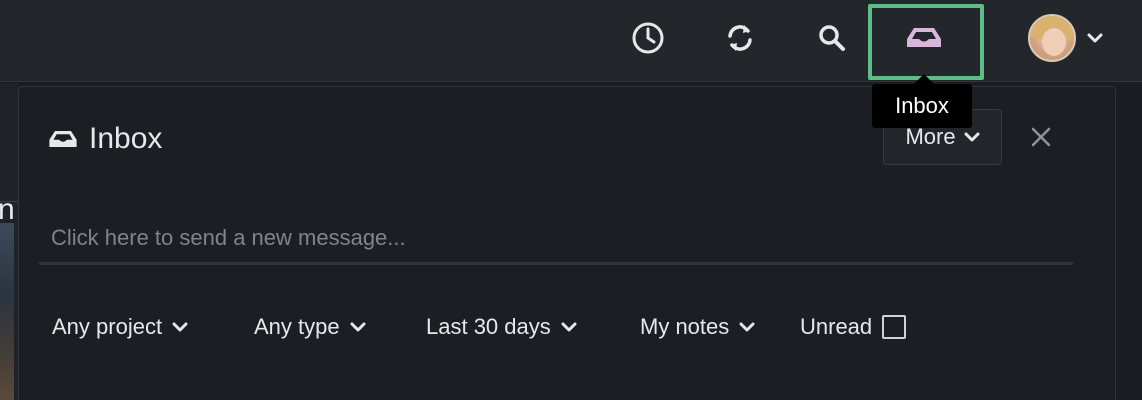  I want to click on clock-icon, so click(648, 38).